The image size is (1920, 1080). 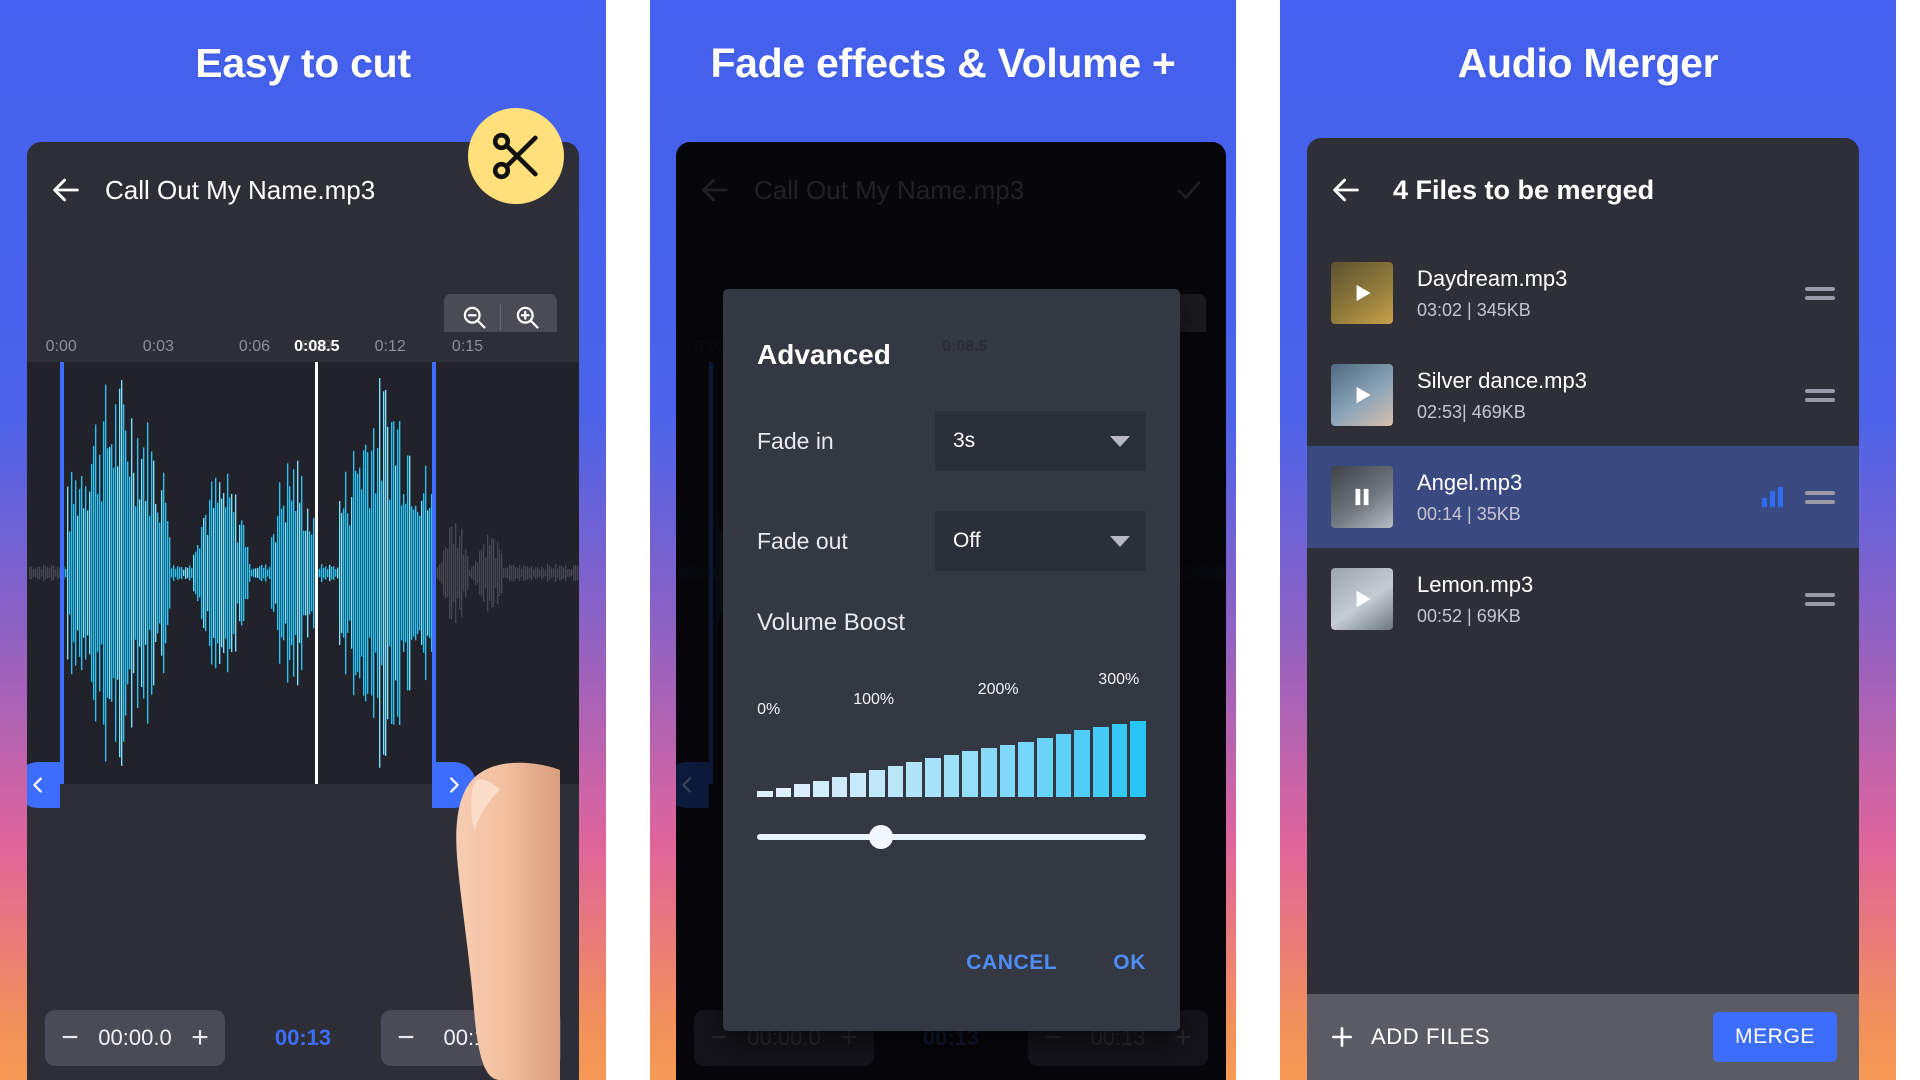 I want to click on track-info: Angel.mp3 00:14 | 35KB, so click(x=1589, y=497).